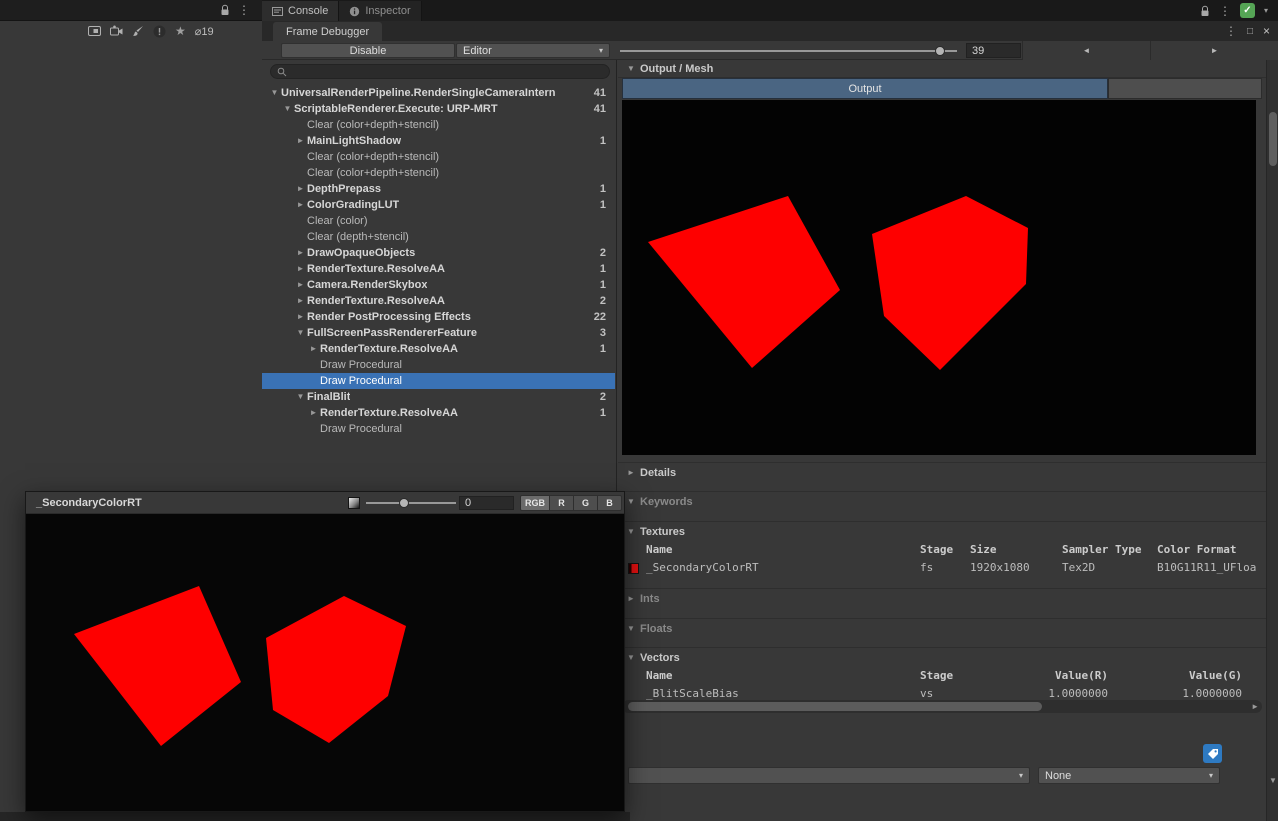 The height and width of the screenshot is (821, 1278). I want to click on collab-status-icon: ✓, so click(1247, 10).